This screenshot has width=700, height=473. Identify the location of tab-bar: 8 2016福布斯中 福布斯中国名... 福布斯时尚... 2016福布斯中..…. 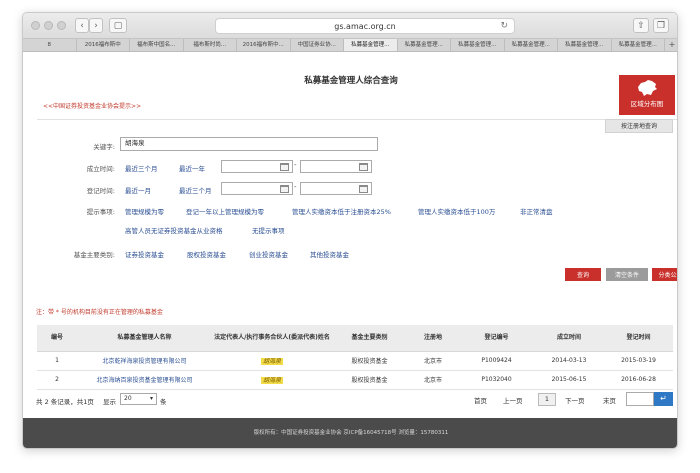
(350, 45).